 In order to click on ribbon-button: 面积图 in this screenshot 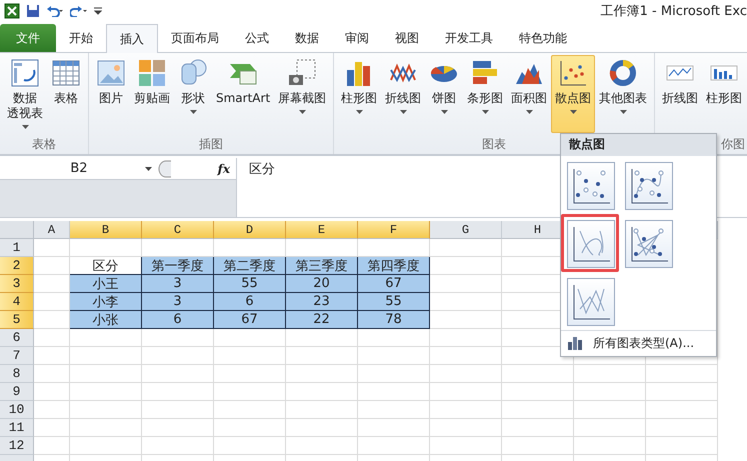, I will do `click(529, 94)`.